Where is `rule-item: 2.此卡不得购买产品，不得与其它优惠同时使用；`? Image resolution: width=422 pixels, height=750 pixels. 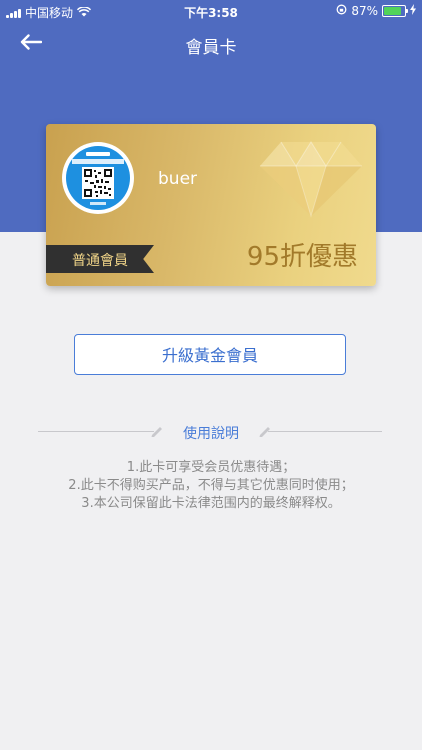 rule-item: 2.此卡不得购买产品，不得与其它优惠同时使用； is located at coordinates (211, 485).